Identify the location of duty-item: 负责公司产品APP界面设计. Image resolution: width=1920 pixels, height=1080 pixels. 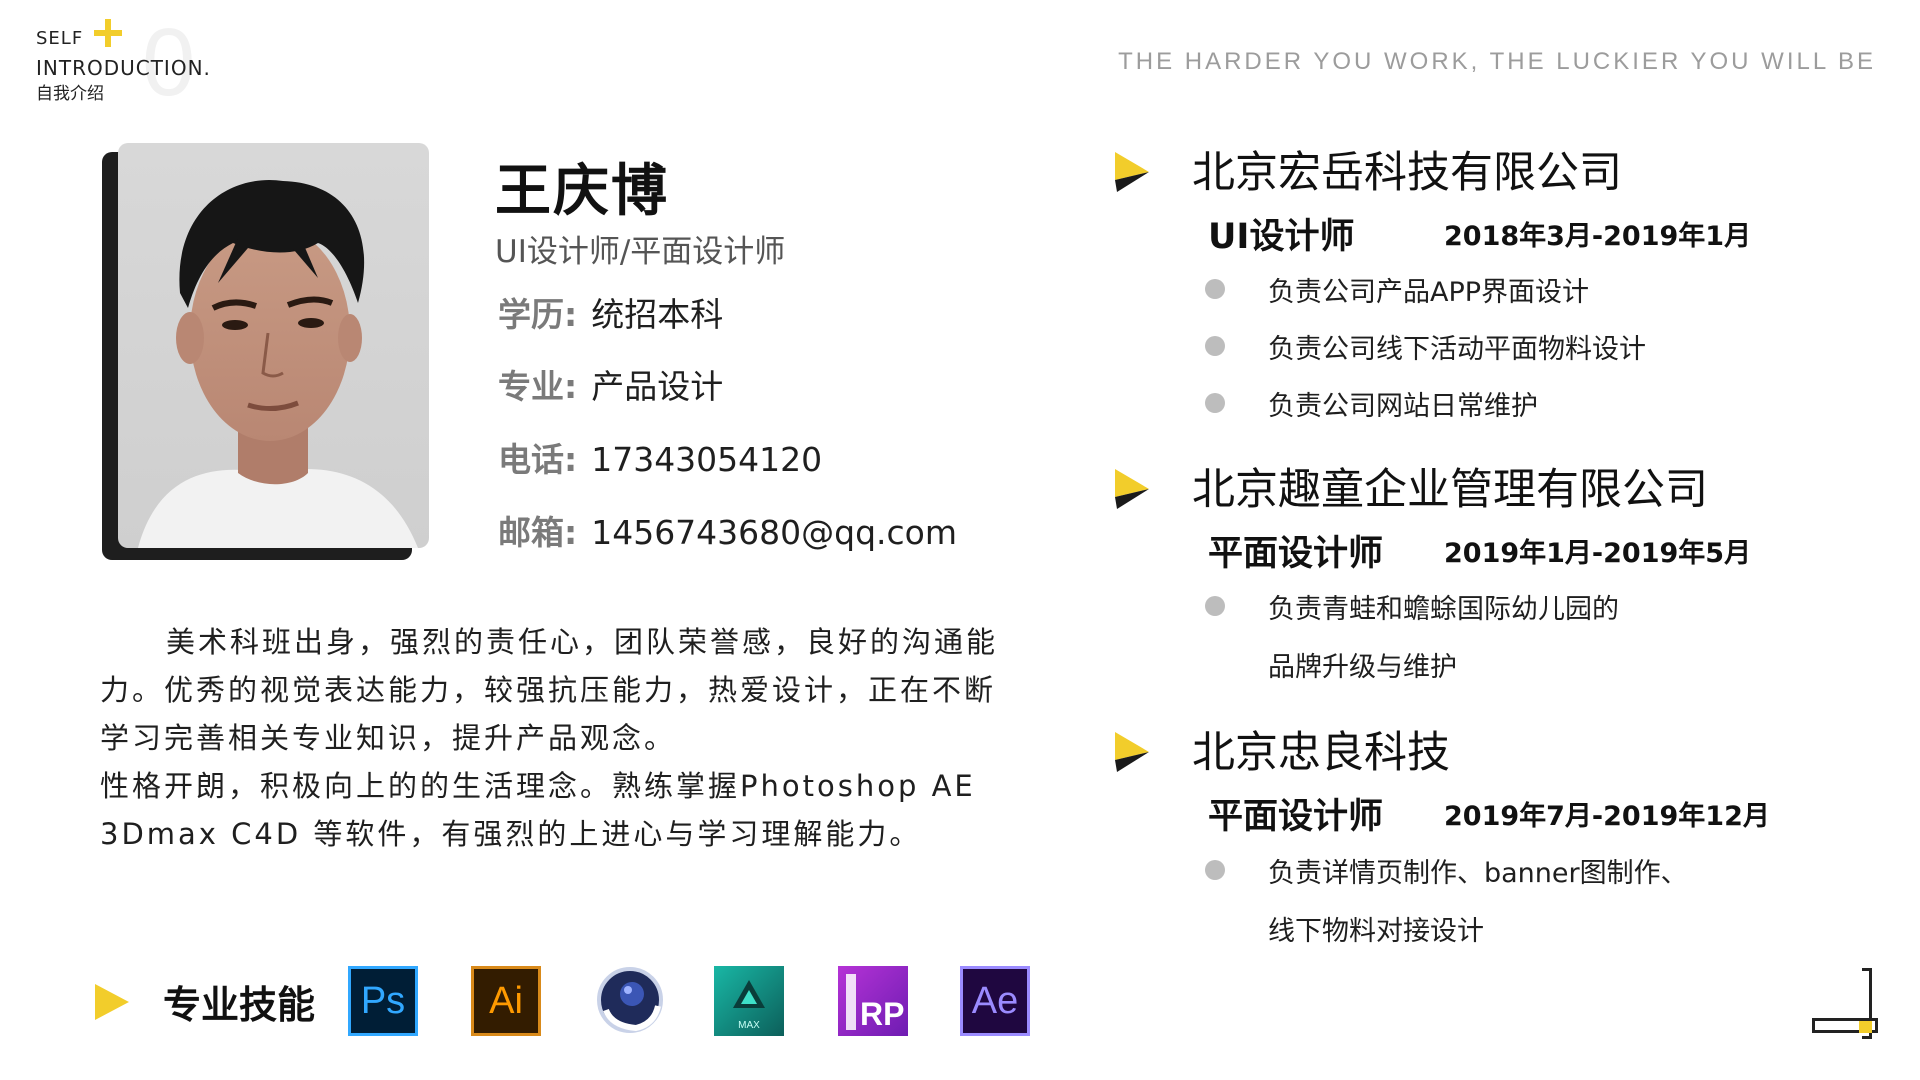
(1429, 292).